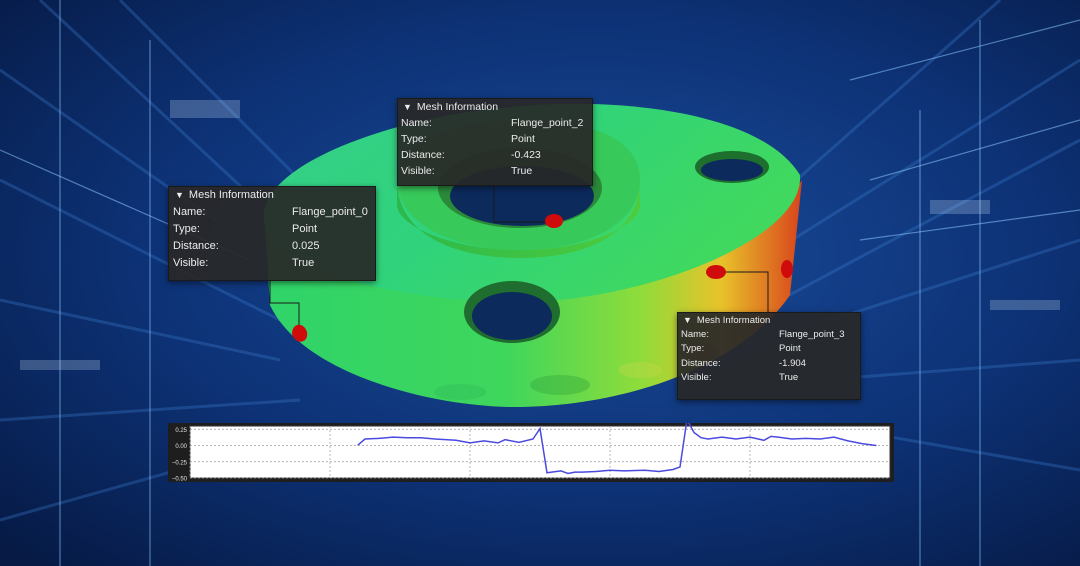 This screenshot has width=1080, height=566. Describe the element at coordinates (180, 480) in the screenshot. I see `y-tick-label: −0.50` at that location.